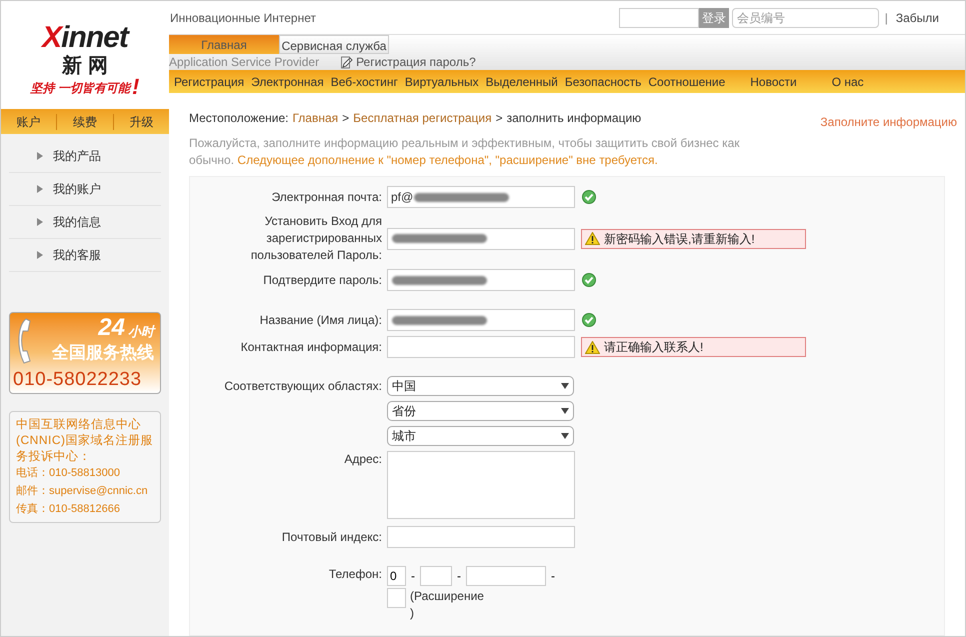  What do you see at coordinates (243, 18) in the screenshot?
I see `site-tagline: Инновационные Интернет` at bounding box center [243, 18].